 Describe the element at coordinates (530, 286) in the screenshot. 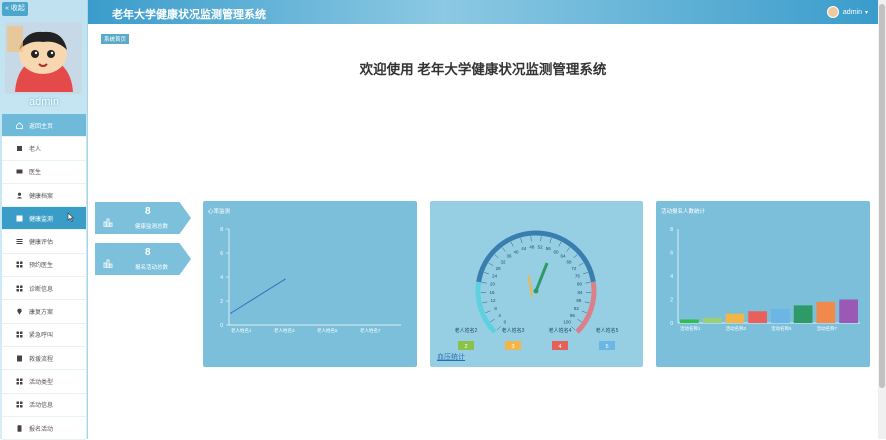

I see `gauge-needle-secondary` at that location.